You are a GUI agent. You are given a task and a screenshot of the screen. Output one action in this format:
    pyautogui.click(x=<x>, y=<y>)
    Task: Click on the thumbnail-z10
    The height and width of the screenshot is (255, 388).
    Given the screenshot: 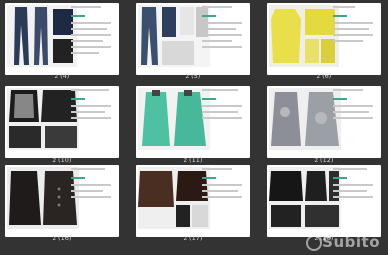 What is the action you would take?
    pyautogui.click(x=62, y=122)
    